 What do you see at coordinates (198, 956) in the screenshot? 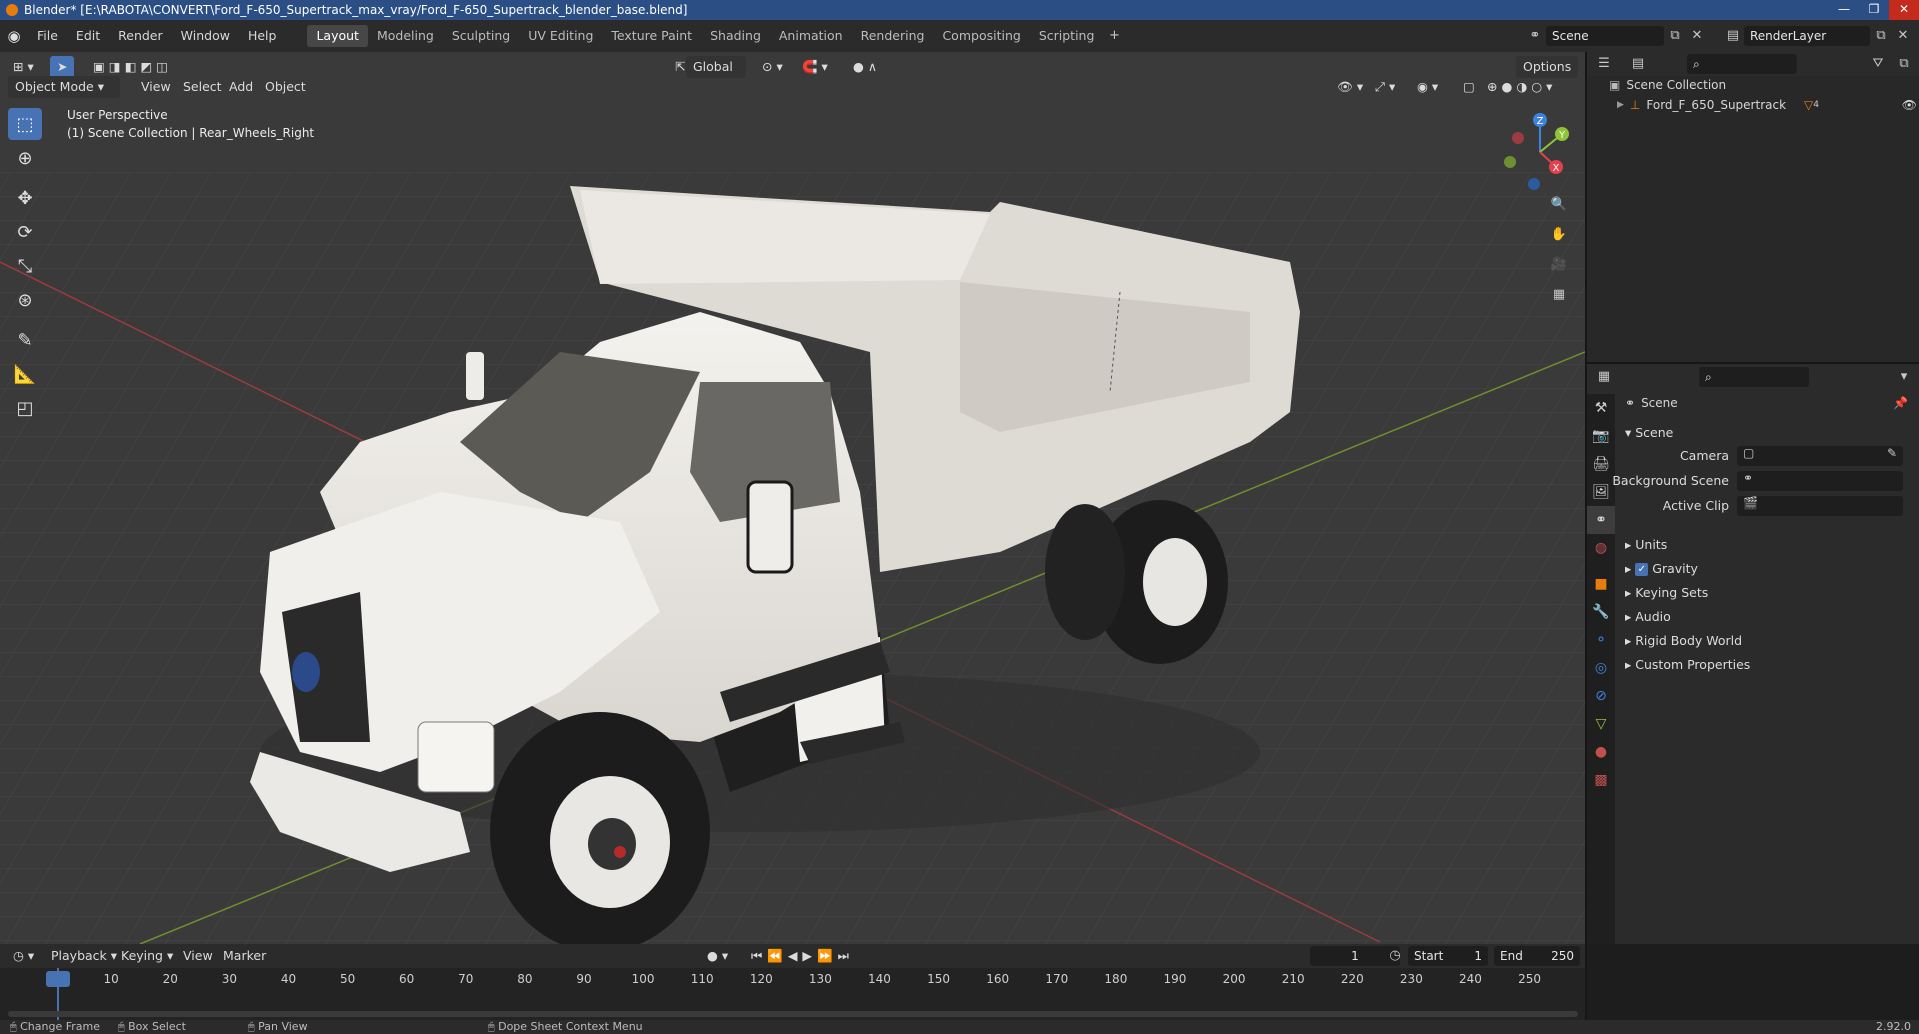
I see `timeline-view-menu: View` at bounding box center [198, 956].